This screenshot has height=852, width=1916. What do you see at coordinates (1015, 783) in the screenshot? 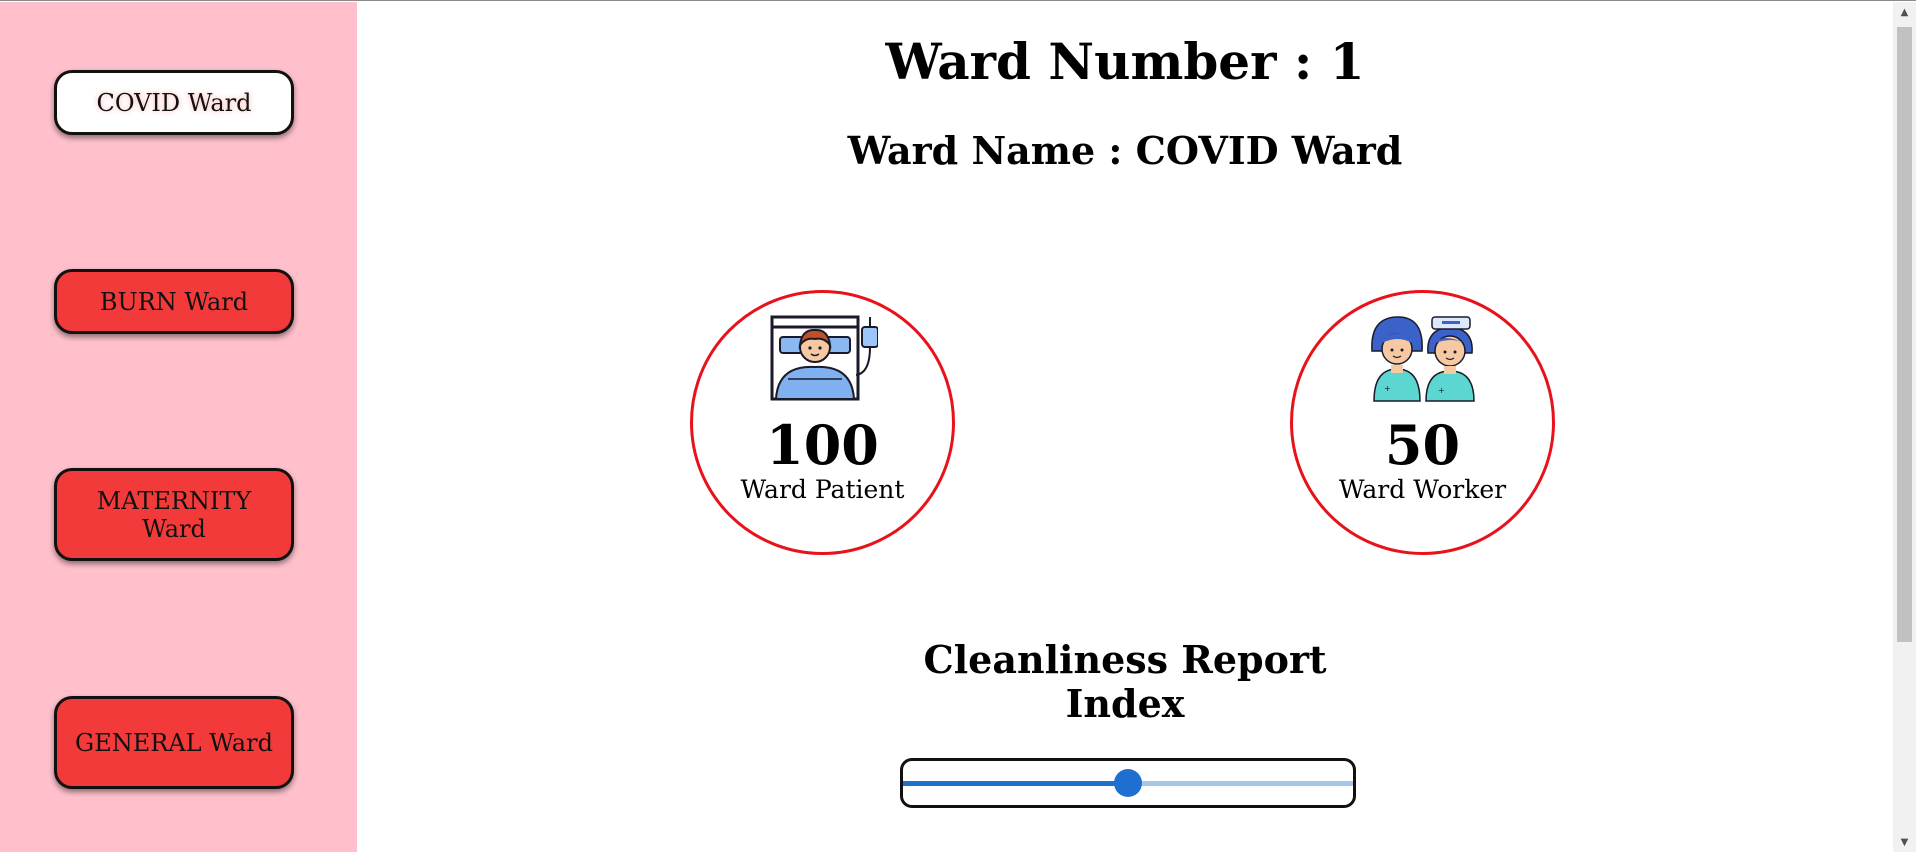
I see `slider-track-fill` at bounding box center [1015, 783].